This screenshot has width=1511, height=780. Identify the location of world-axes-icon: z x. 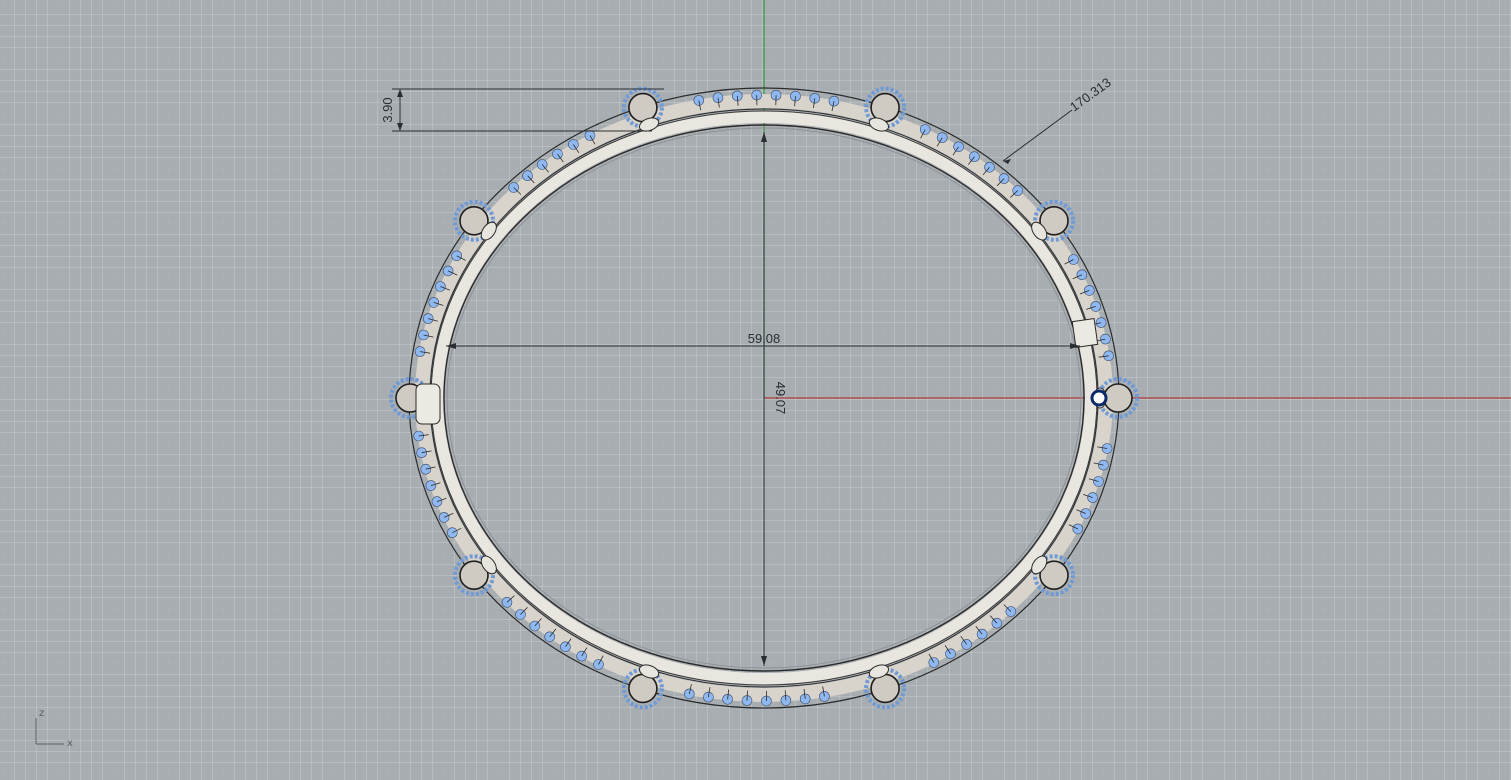
(54, 728).